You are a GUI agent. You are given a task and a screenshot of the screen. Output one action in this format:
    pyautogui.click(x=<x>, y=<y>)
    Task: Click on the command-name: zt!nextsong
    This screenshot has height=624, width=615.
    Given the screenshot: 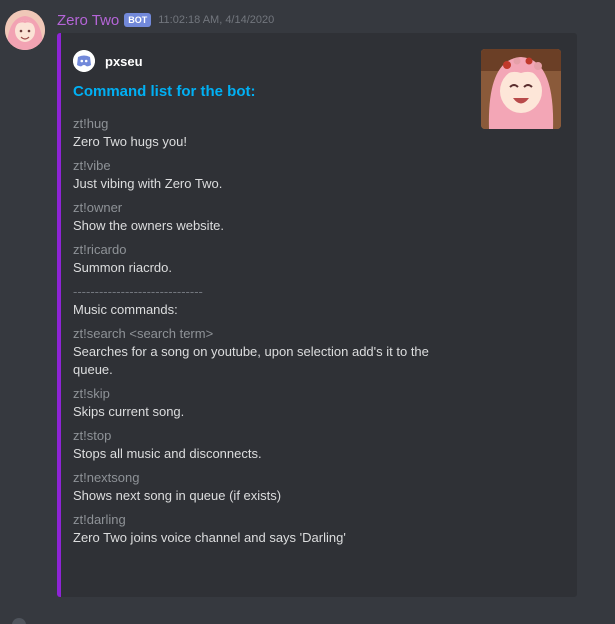 What is the action you would take?
    pyautogui.click(x=106, y=477)
    